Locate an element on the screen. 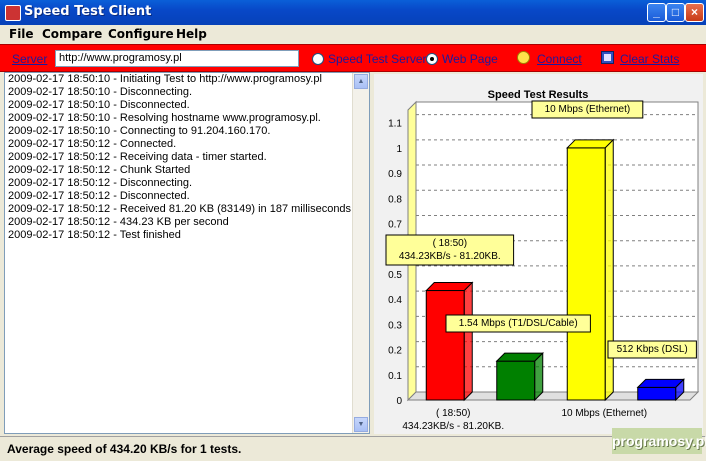  minimize-button: _ is located at coordinates (656, 12).